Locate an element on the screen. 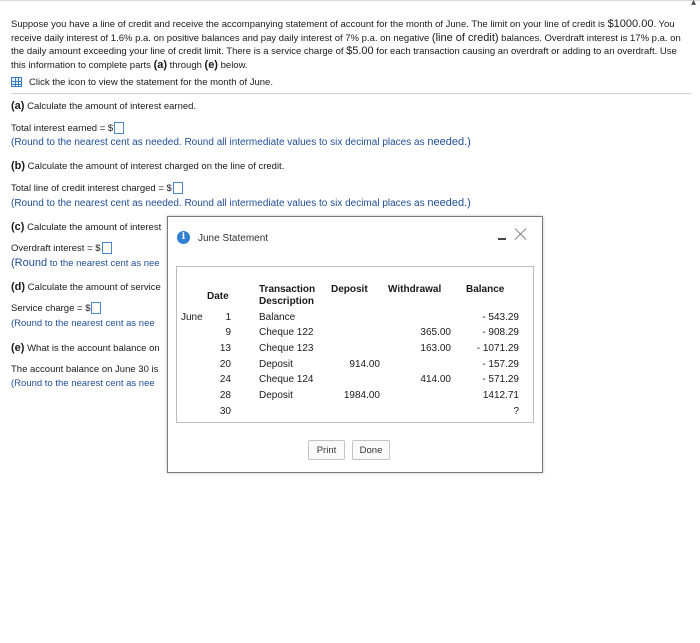 The height and width of the screenshot is (643, 700). row-day: 20 is located at coordinates (225, 364).